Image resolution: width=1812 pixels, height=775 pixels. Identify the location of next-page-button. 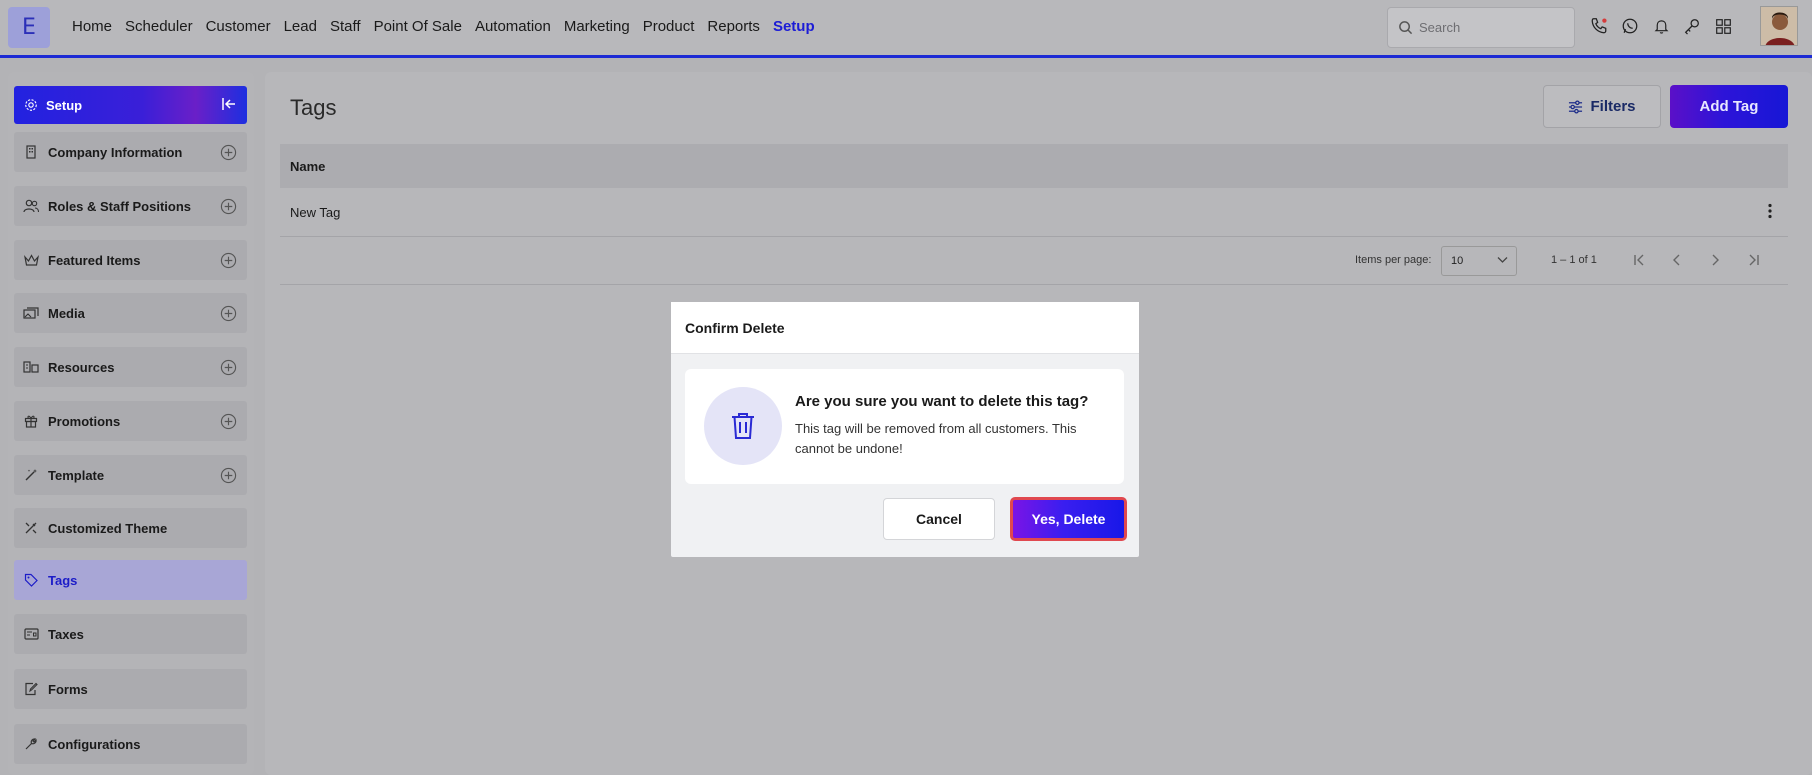
(1715, 260).